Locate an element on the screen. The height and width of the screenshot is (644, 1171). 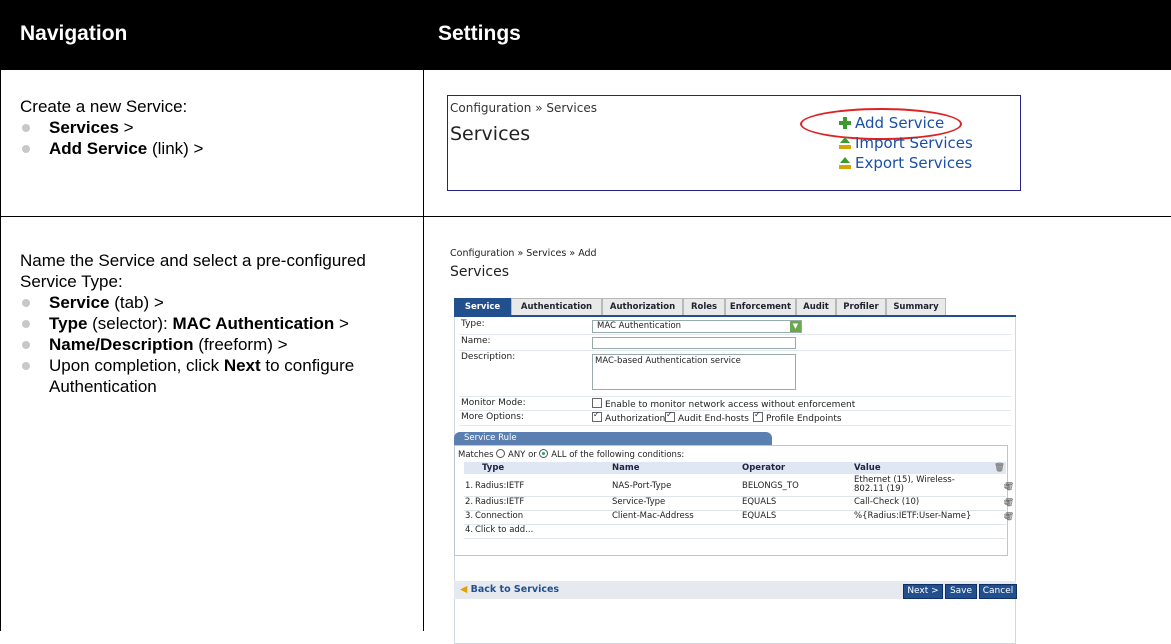
table-left-border is located at coordinates (0, 350).